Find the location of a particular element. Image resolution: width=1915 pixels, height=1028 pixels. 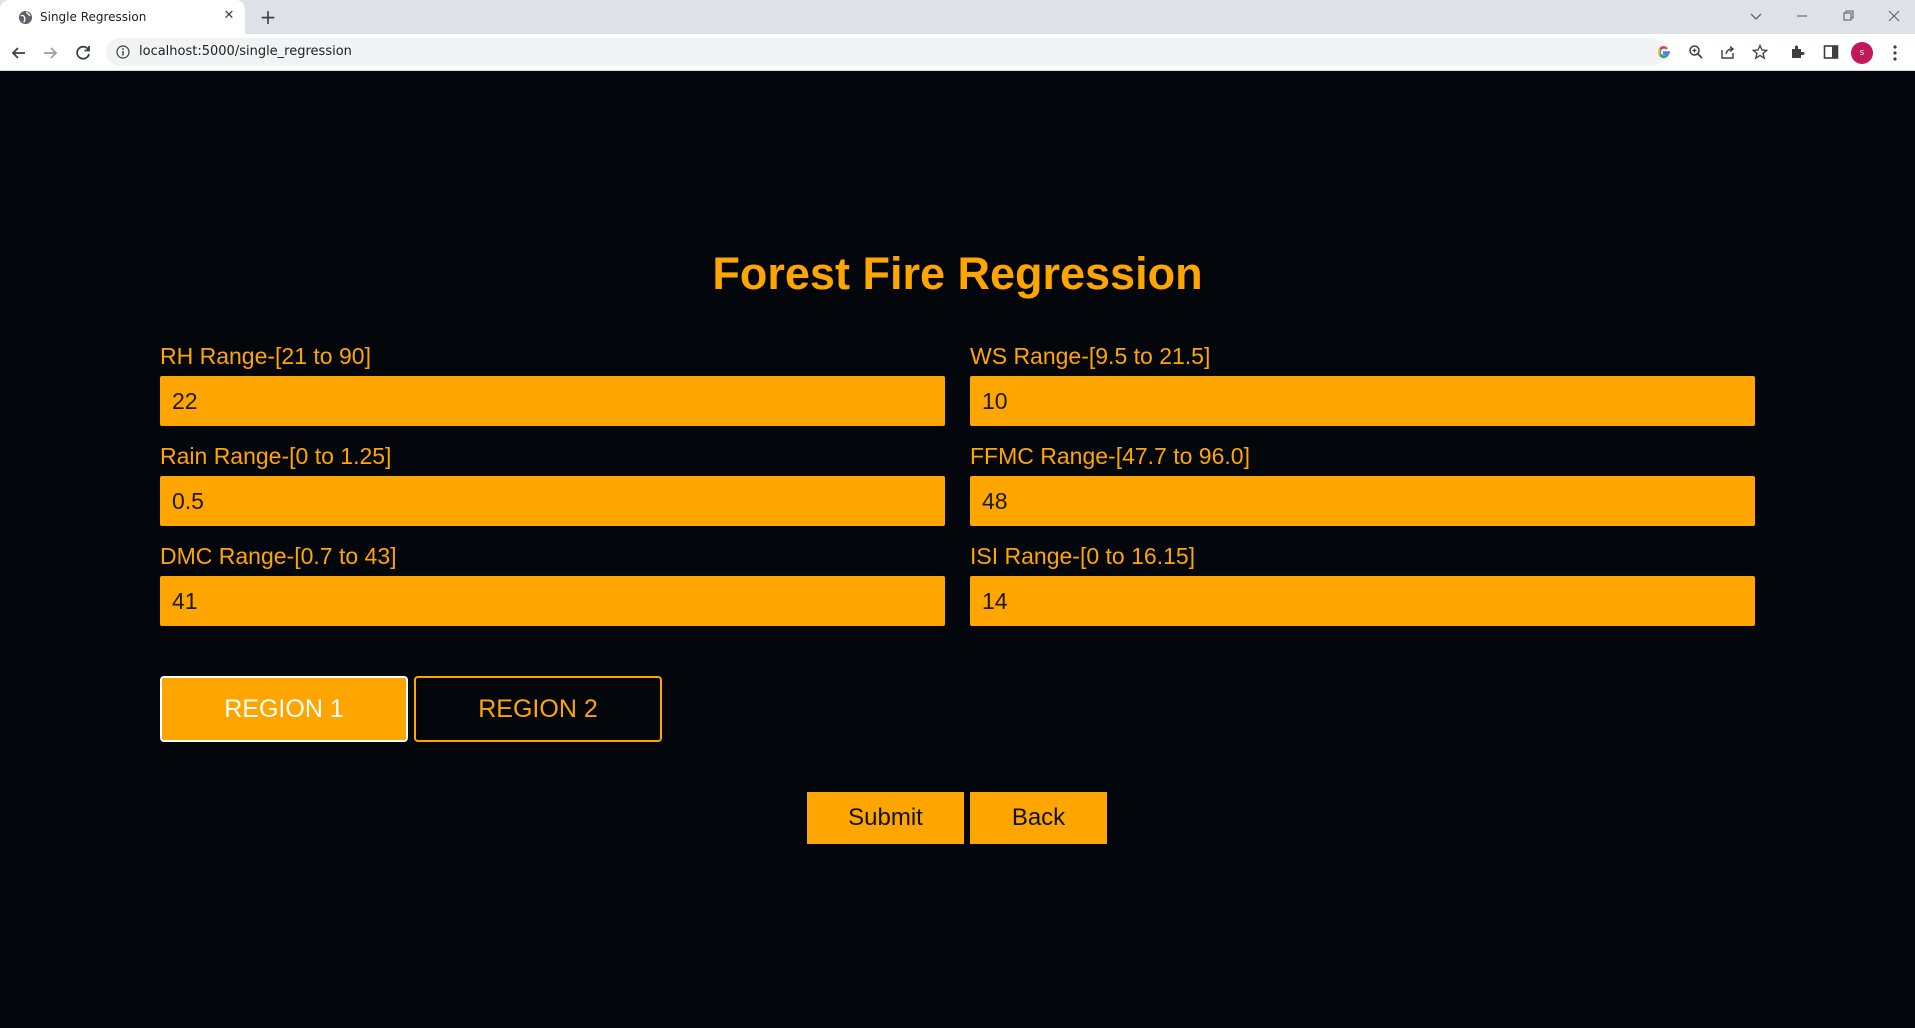

browser-tab: Single Regression ✕ is located at coordinates (122, 17).